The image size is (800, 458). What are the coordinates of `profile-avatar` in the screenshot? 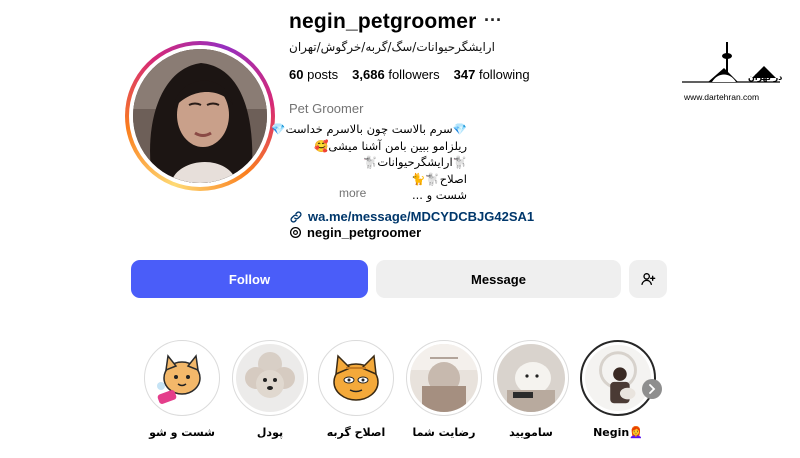 It's located at (200, 116).